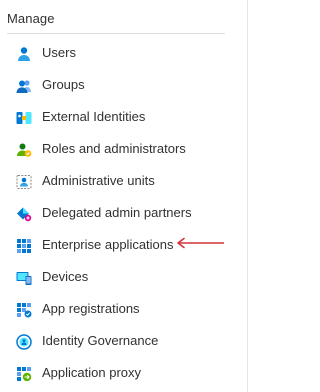 This screenshot has width=320, height=392. I want to click on nav-item-application-proxy: Application proxy, so click(123, 374).